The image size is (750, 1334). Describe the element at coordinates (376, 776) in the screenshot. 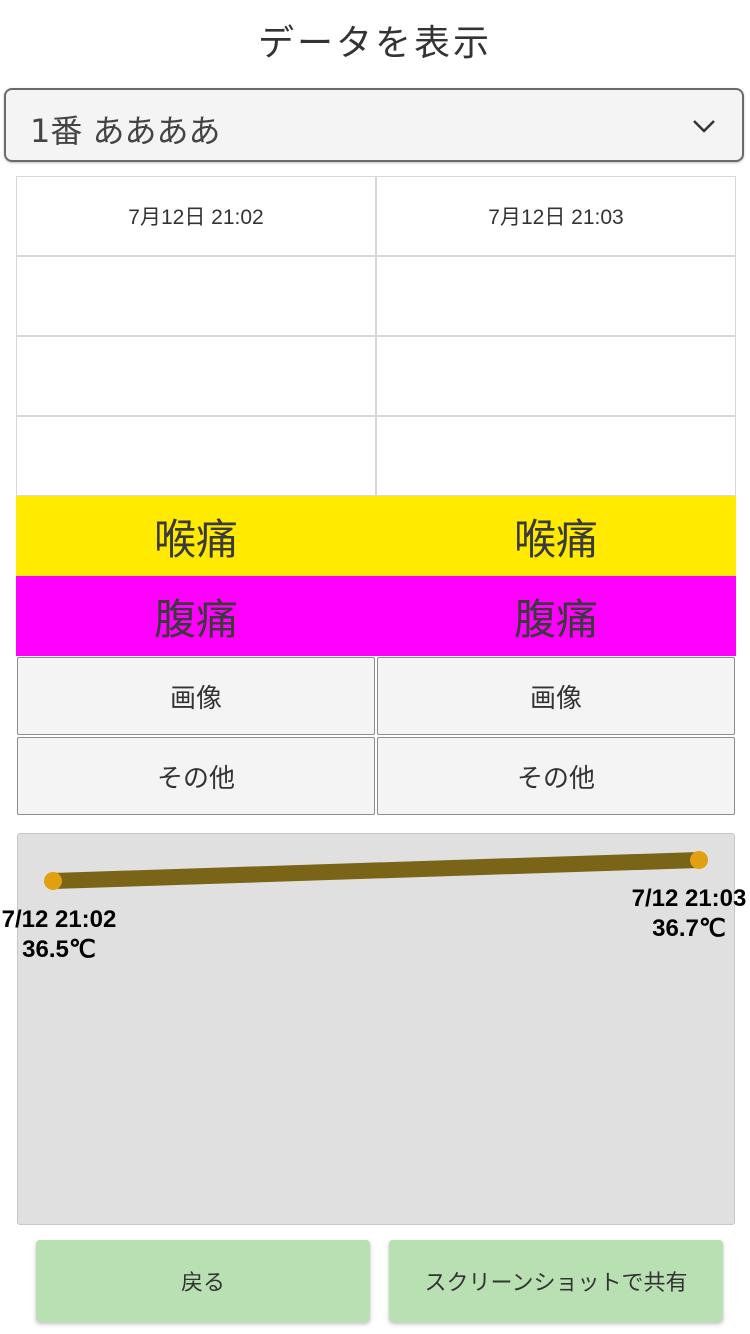

I see `table-row: その他 その他` at that location.